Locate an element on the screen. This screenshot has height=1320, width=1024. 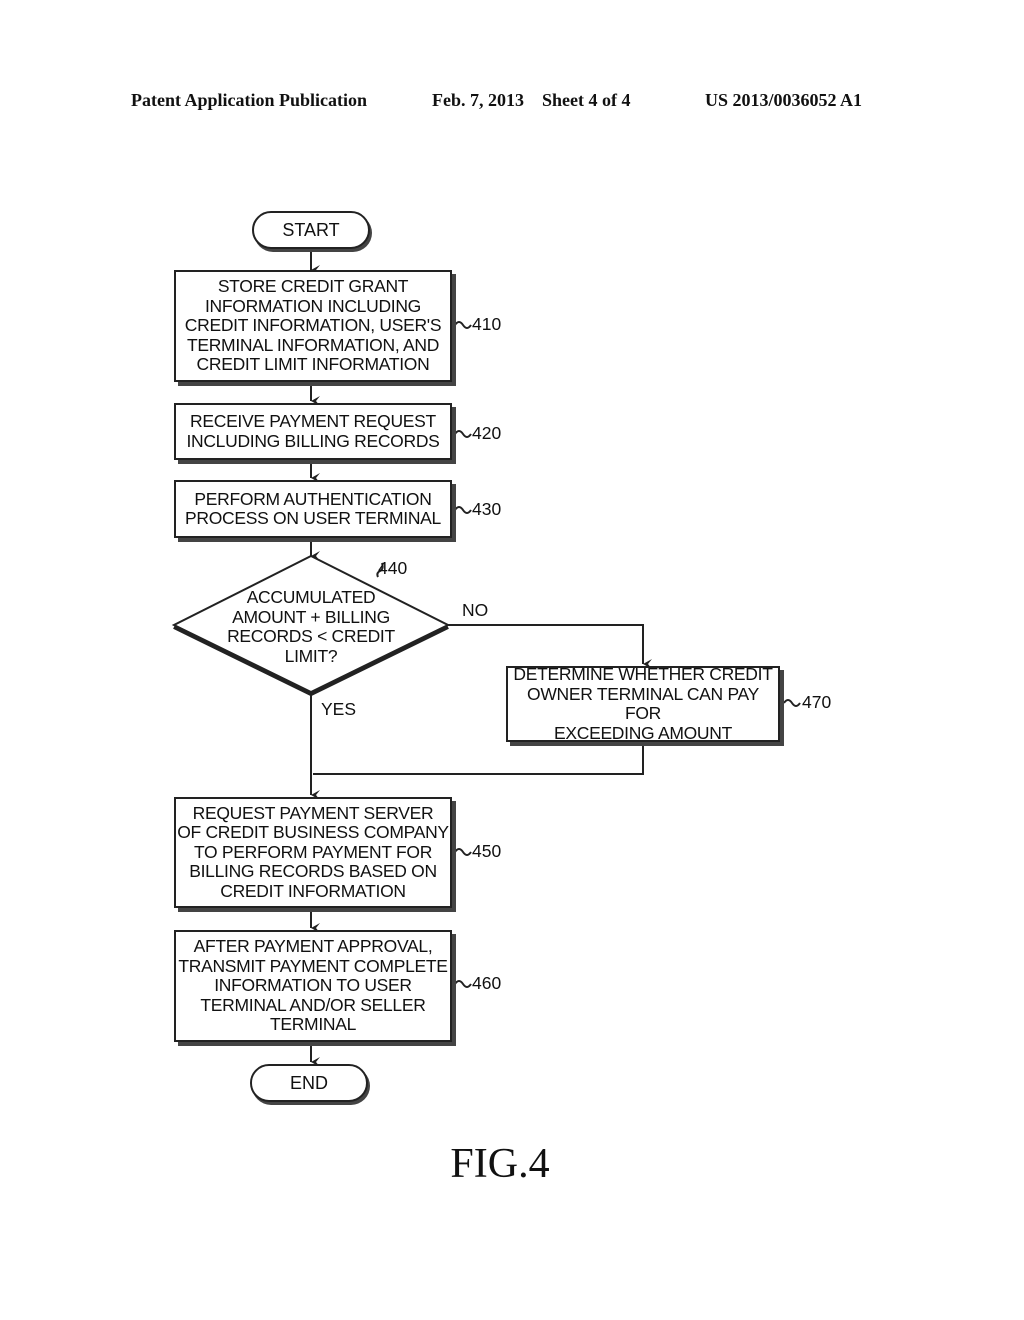
step-420-ref: 420 is located at coordinates (487, 433).